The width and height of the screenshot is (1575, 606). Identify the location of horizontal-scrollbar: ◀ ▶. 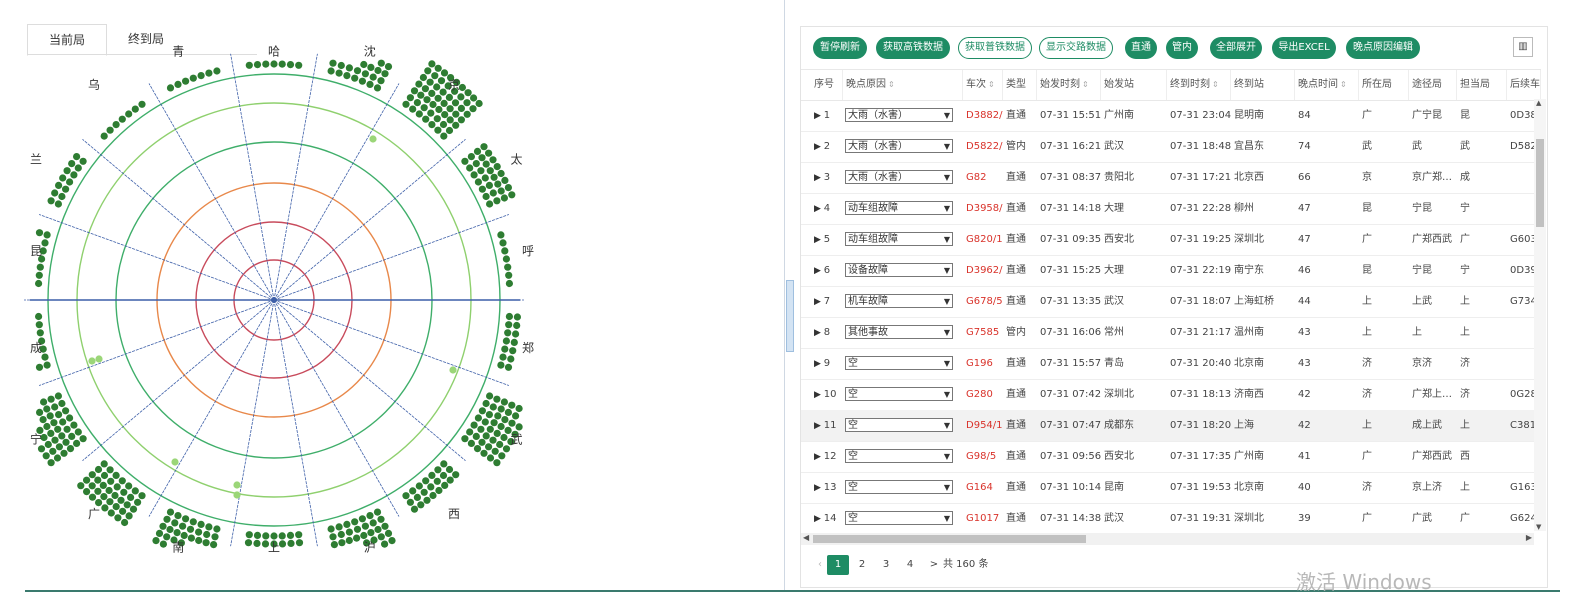
(1167, 539).